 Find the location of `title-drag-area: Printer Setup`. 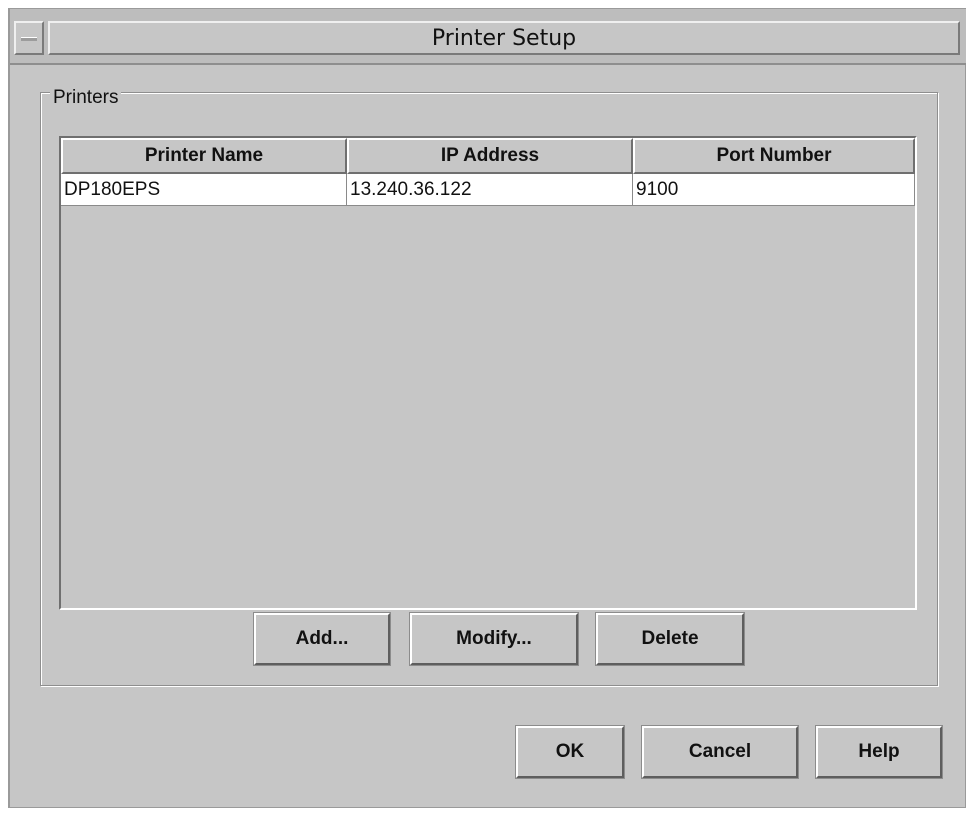

title-drag-area: Printer Setup is located at coordinates (504, 38).